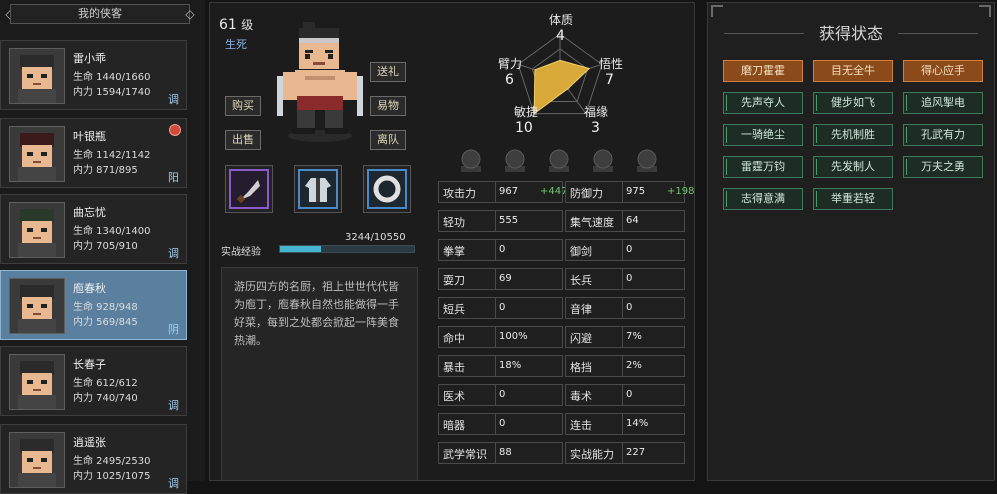  Describe the element at coordinates (625, 366) in the screenshot. I see `stat-cell: 格挡 2%` at that location.